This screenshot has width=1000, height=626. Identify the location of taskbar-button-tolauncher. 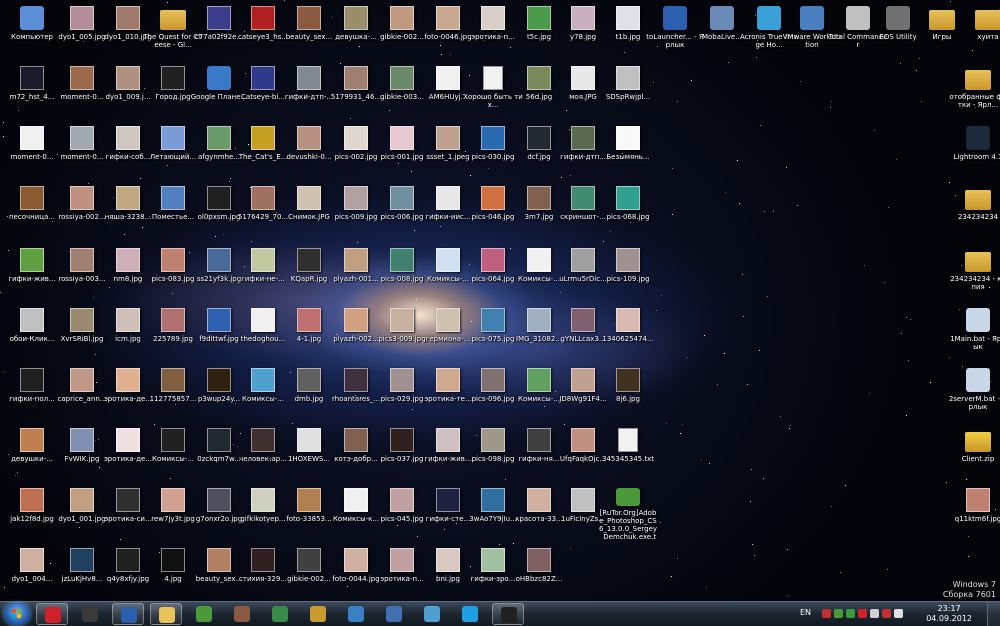
(128, 614).